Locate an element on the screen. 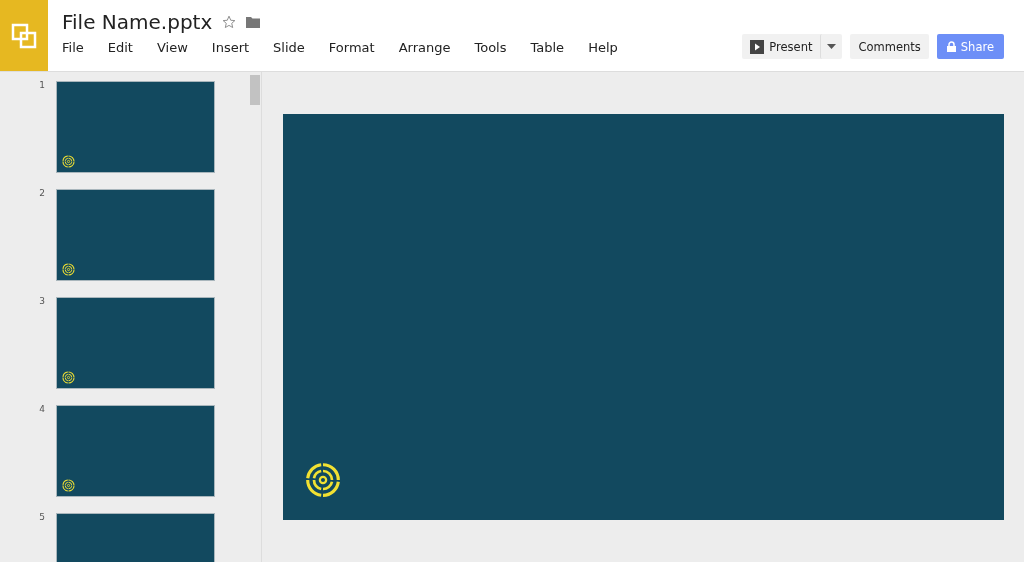  slide-number: 1 is located at coordinates (42, 85).